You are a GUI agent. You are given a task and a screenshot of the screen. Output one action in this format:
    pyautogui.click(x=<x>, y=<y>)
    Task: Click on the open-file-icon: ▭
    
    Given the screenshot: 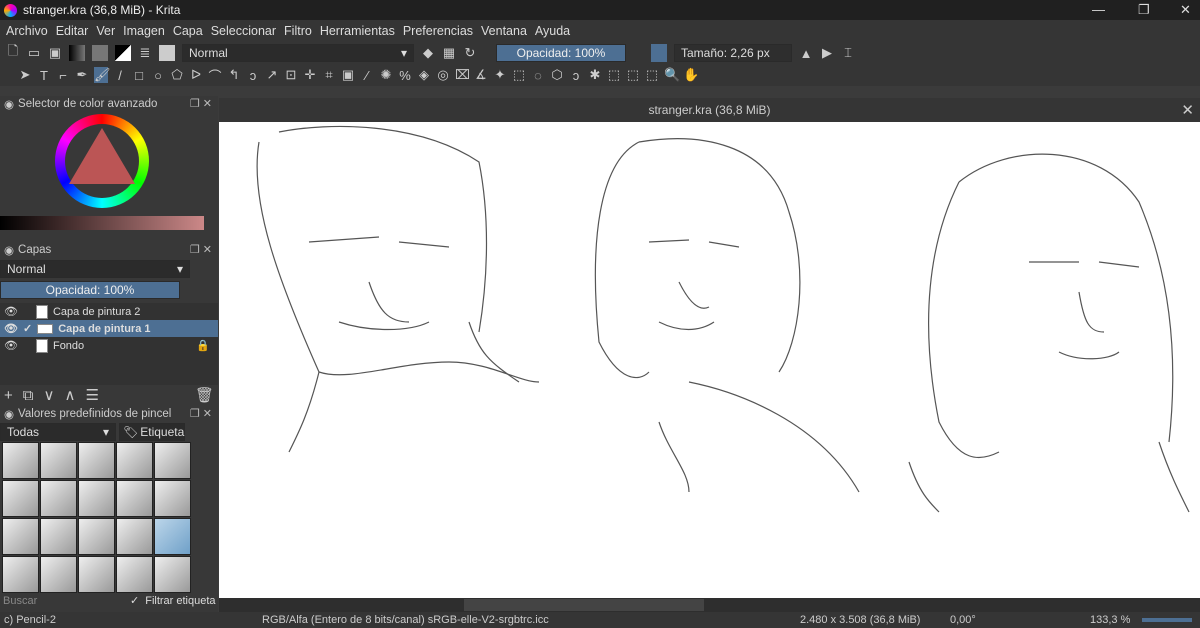 What is the action you would take?
    pyautogui.click(x=34, y=53)
    